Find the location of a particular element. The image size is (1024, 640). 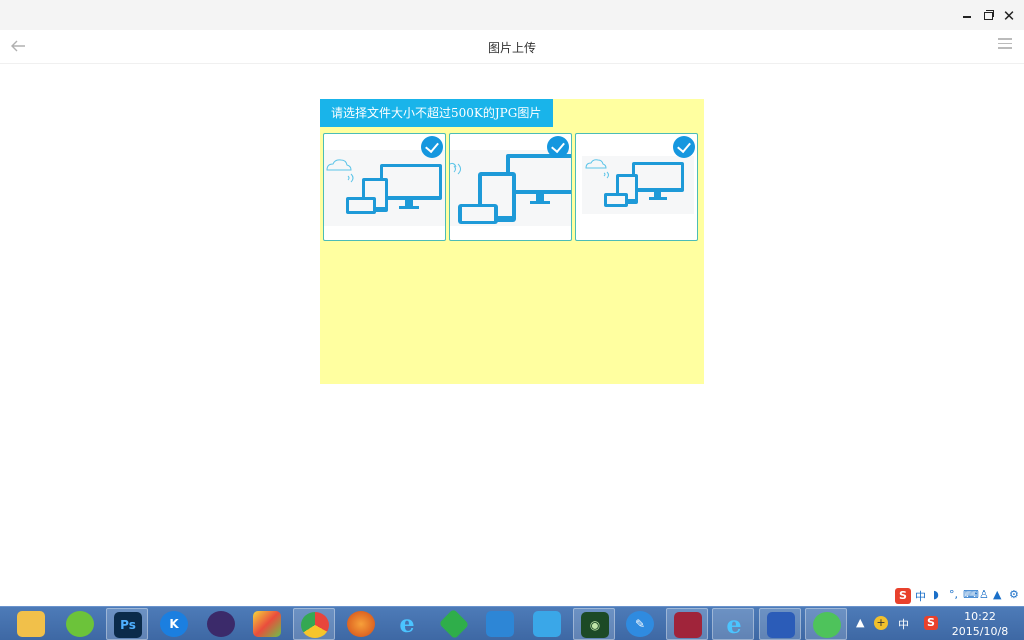

download-icon is located at coordinates (454, 624).